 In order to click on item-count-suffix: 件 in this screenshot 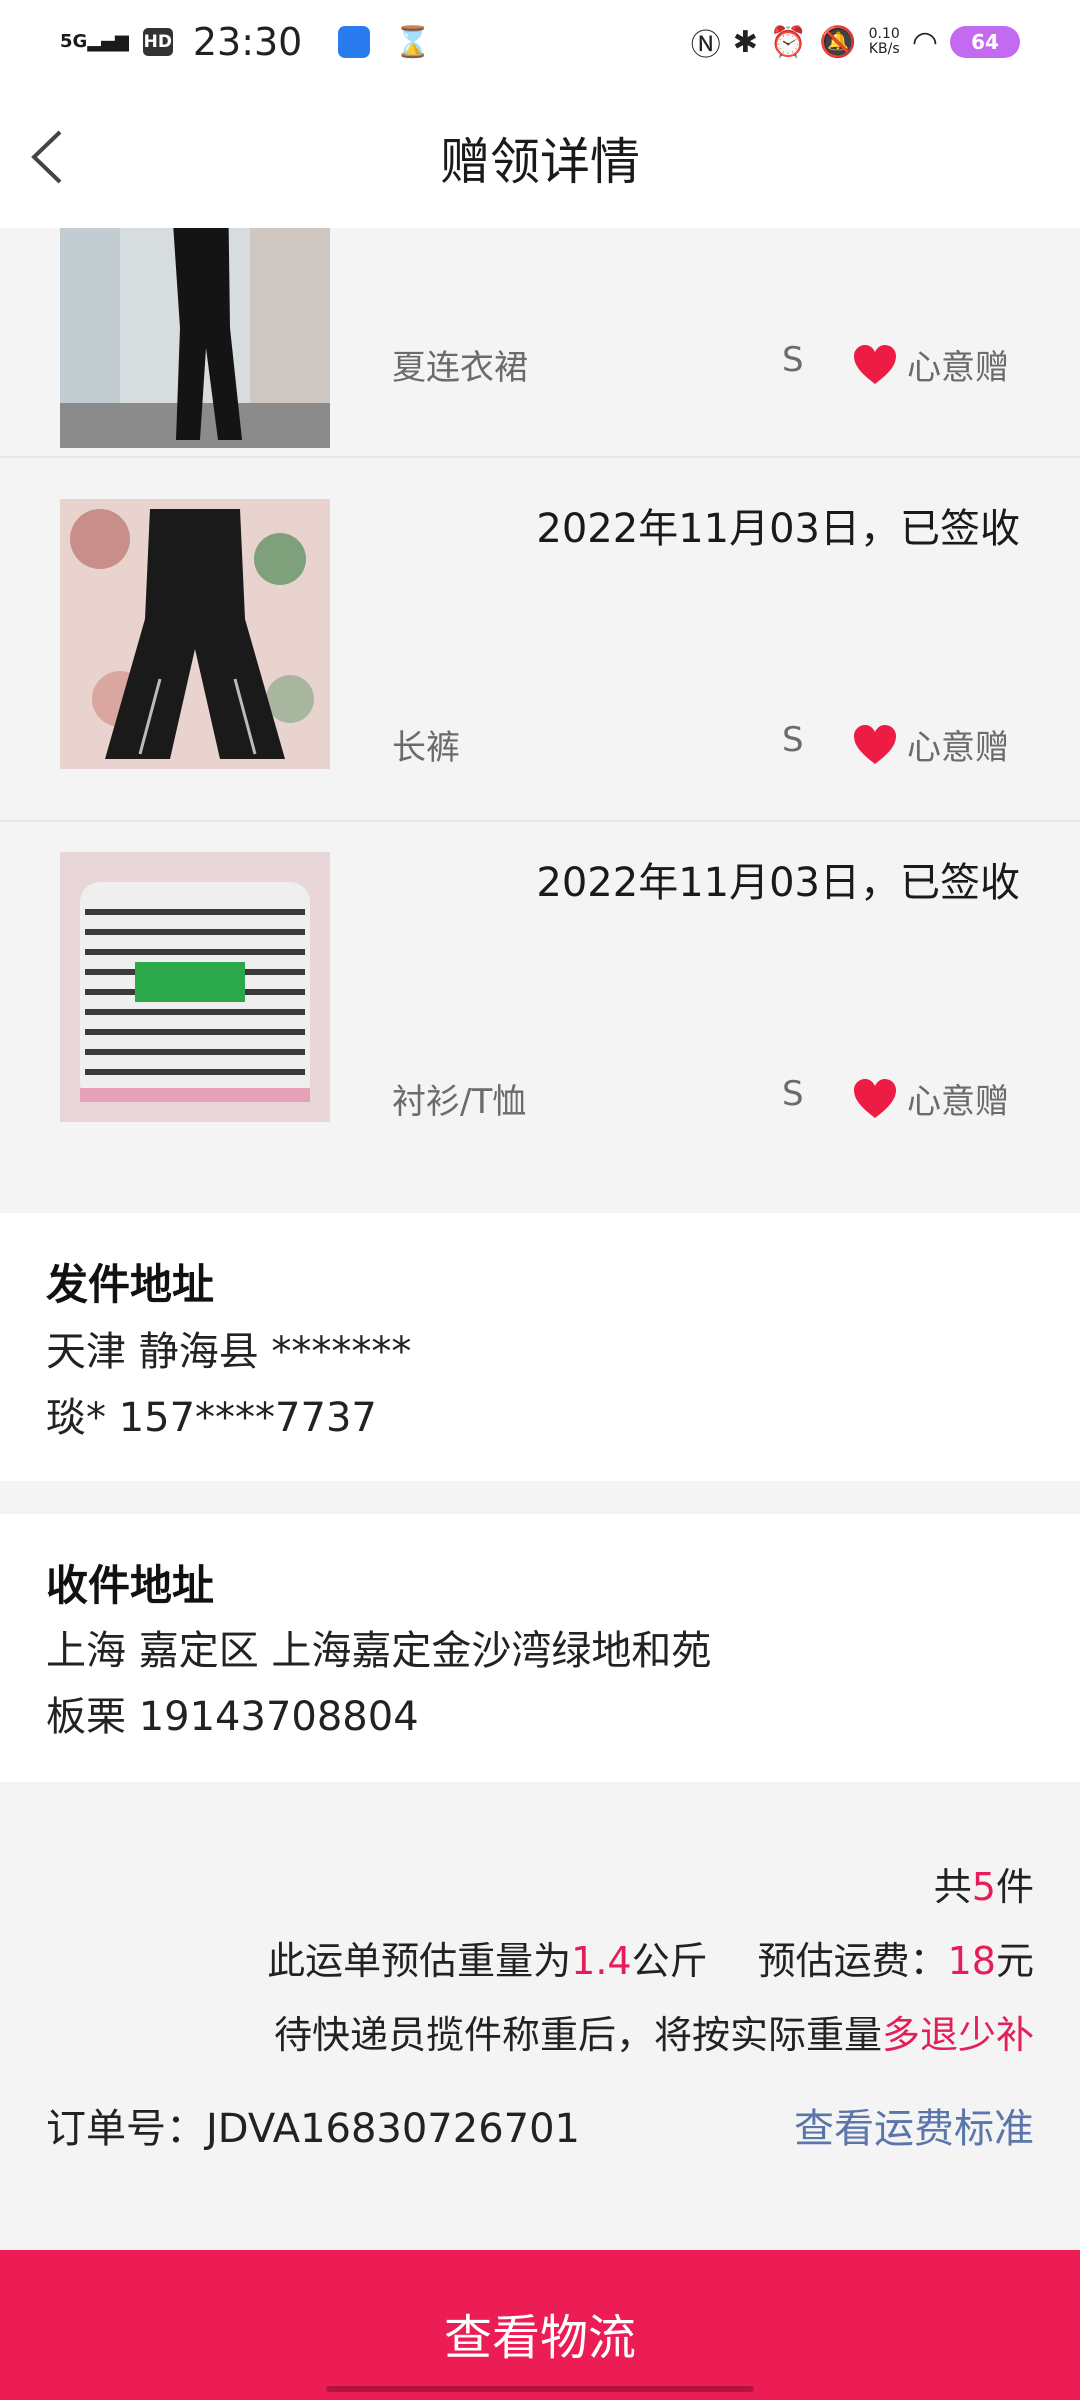, I will do `click(1014, 1887)`.